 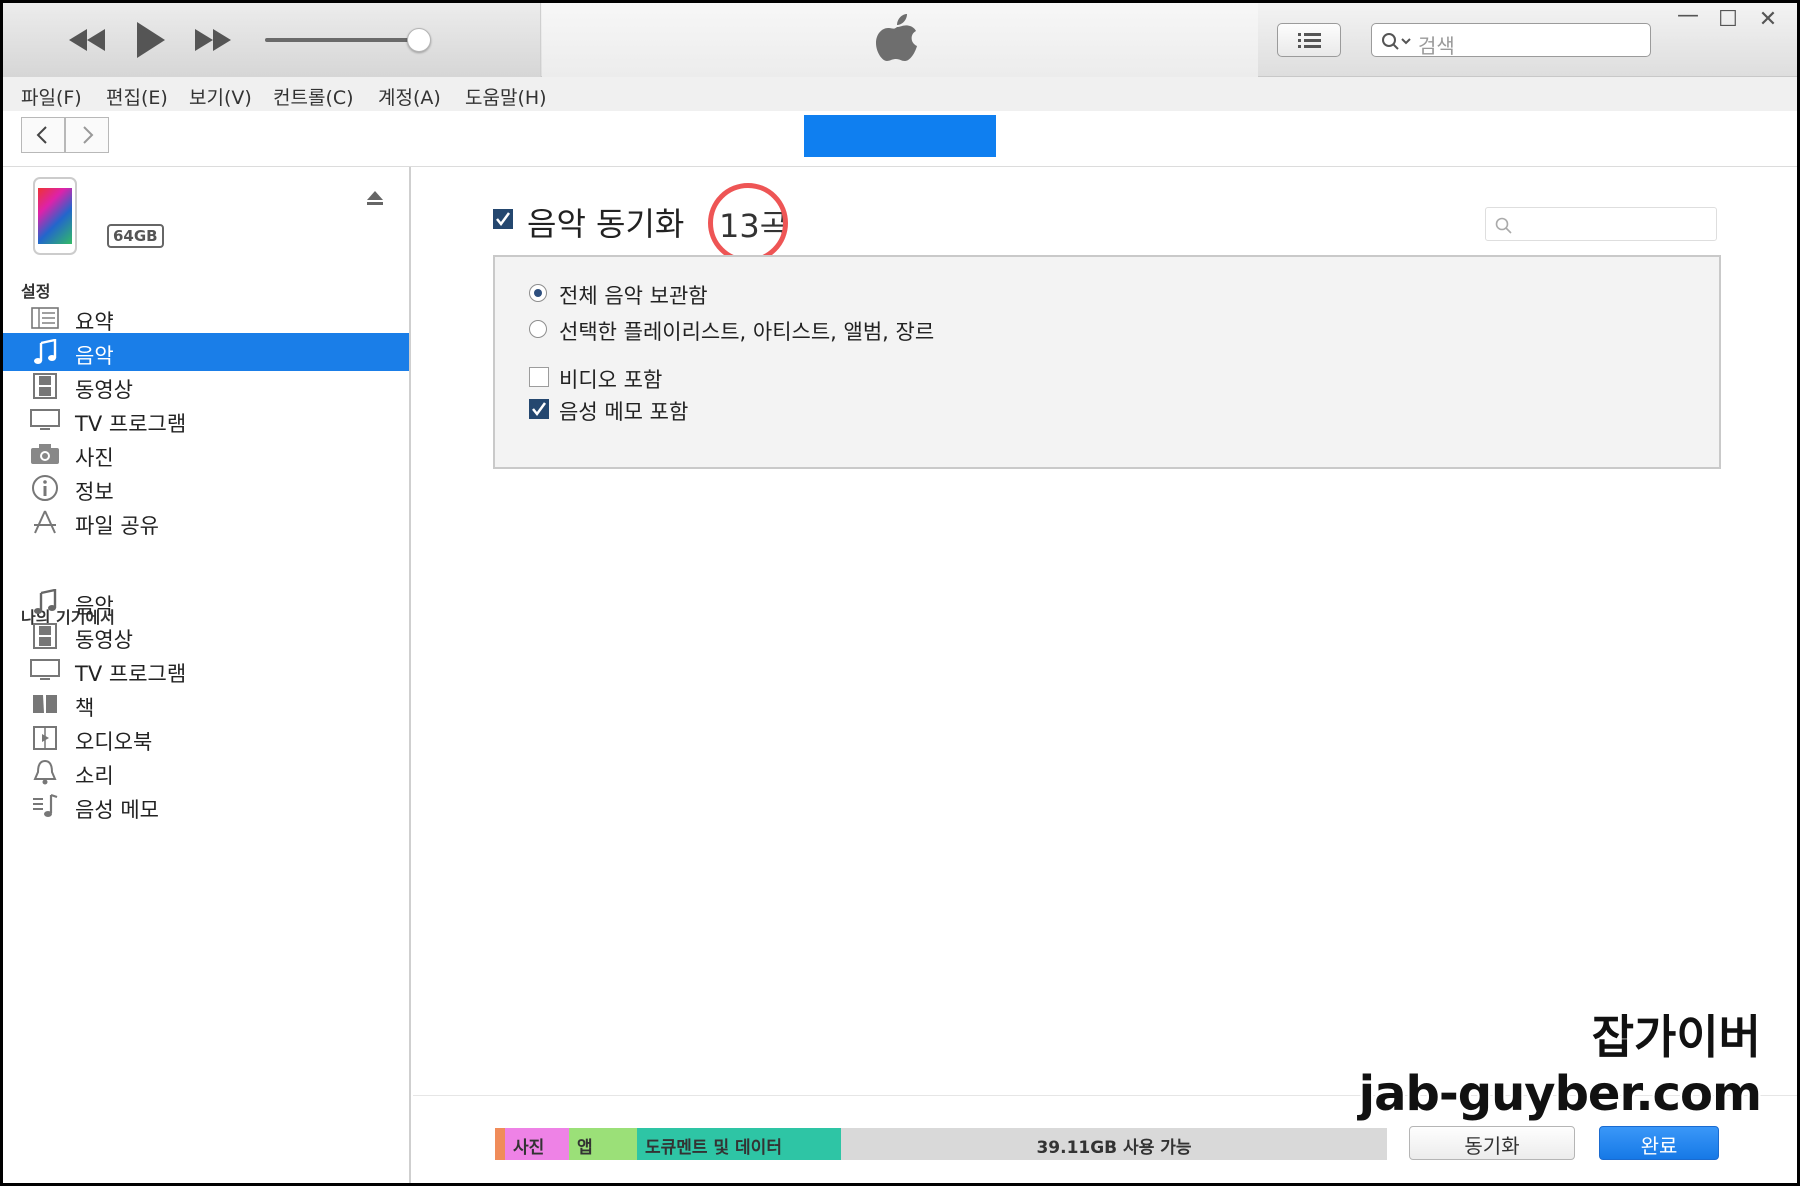 I want to click on sync-music-checkbox, so click(x=503, y=219).